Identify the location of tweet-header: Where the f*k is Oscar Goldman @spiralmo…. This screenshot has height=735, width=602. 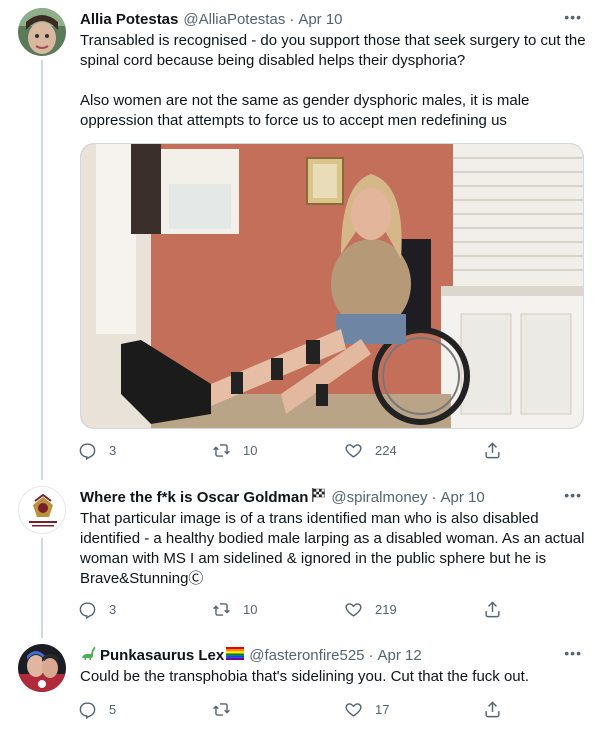
(334, 497).